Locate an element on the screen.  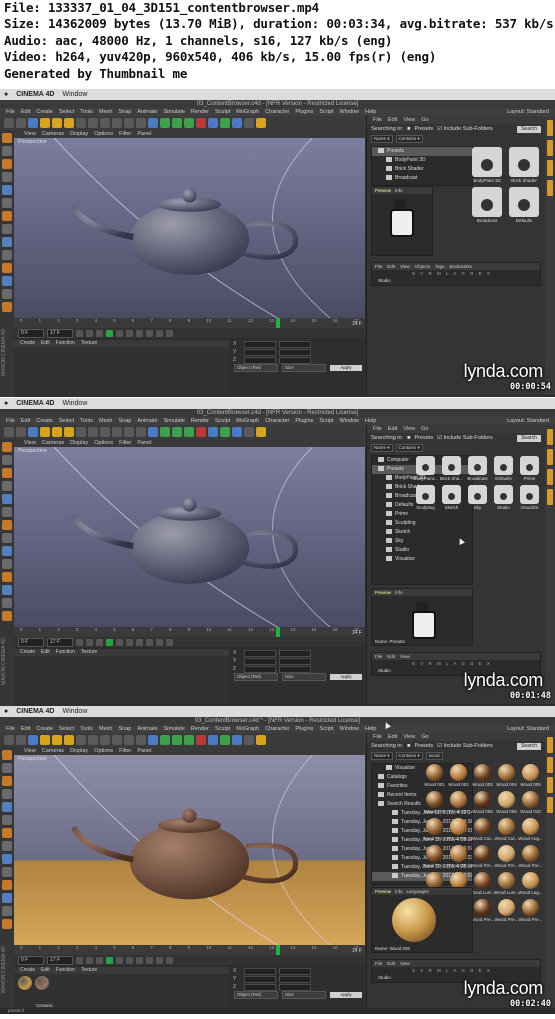
viewport-menu-item: Filter is located at coordinates (125, 443).